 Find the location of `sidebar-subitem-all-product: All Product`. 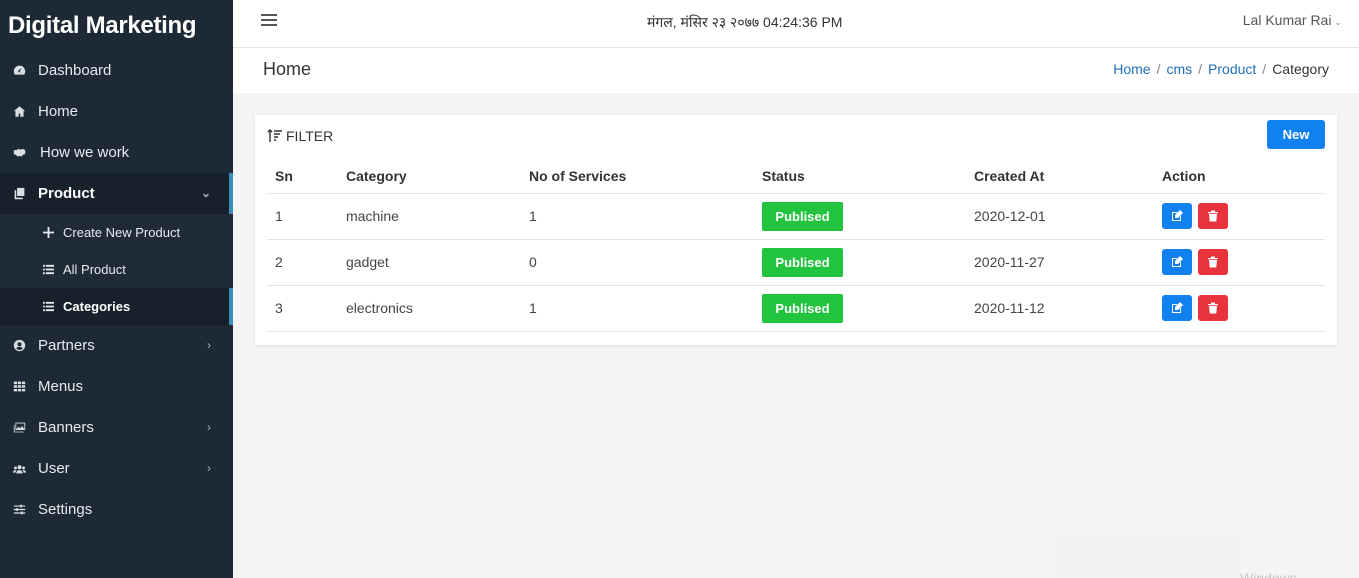

sidebar-subitem-all-product: All Product is located at coordinates (116, 269).